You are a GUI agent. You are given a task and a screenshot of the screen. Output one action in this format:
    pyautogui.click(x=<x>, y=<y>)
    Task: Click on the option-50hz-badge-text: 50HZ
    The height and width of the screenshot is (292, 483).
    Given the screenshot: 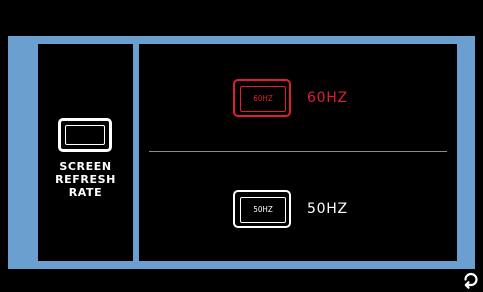 What is the action you would take?
    pyautogui.click(x=263, y=210)
    